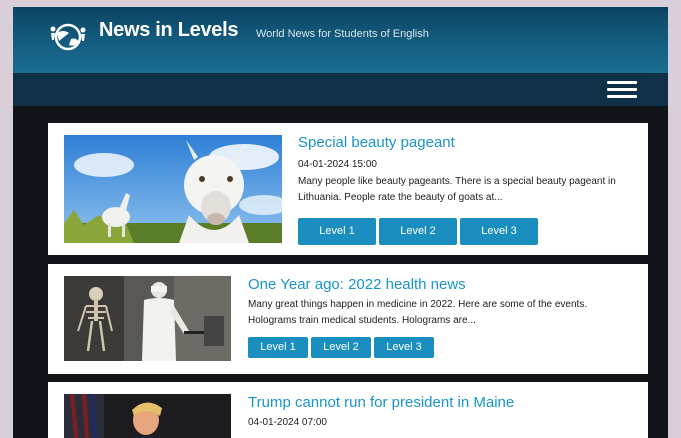 The image size is (681, 438). What do you see at coordinates (622, 90) in the screenshot?
I see `hamburger-menu-icon` at bounding box center [622, 90].